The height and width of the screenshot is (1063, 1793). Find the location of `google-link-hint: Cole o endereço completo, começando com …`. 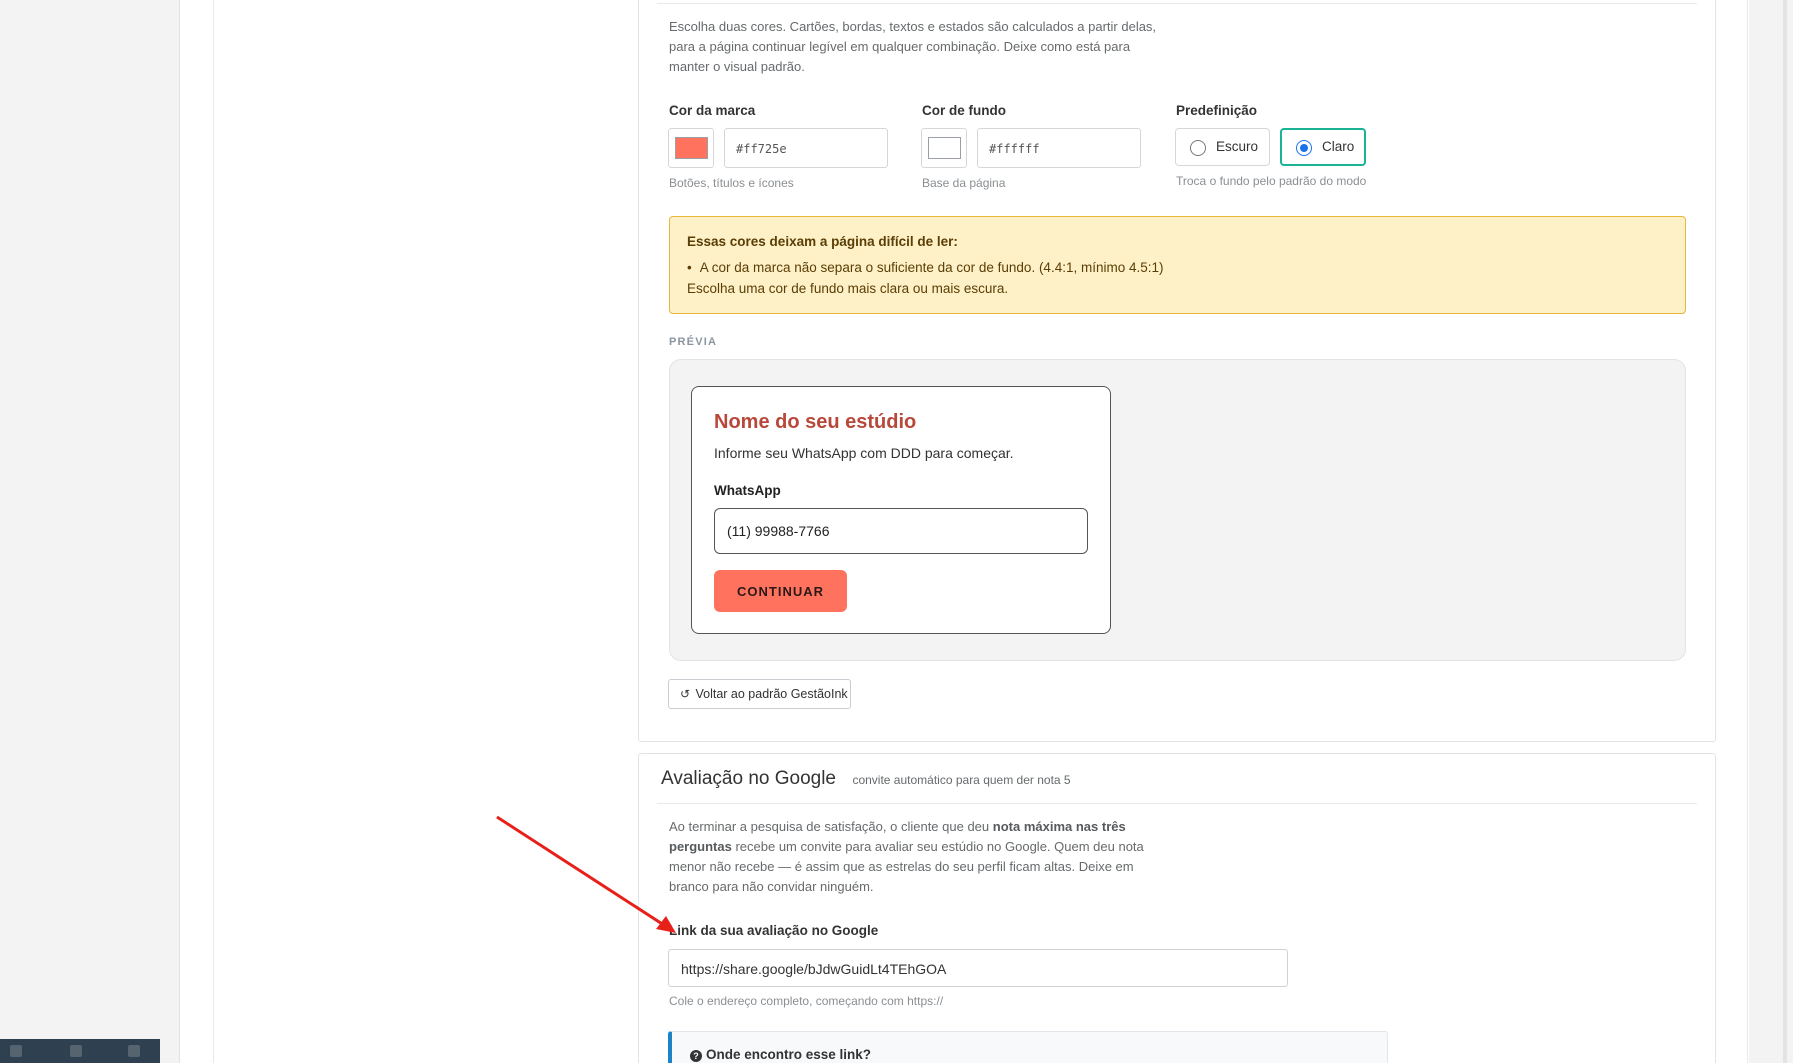

google-link-hint: Cole o endereço completo, começando com … is located at coordinates (806, 1001).